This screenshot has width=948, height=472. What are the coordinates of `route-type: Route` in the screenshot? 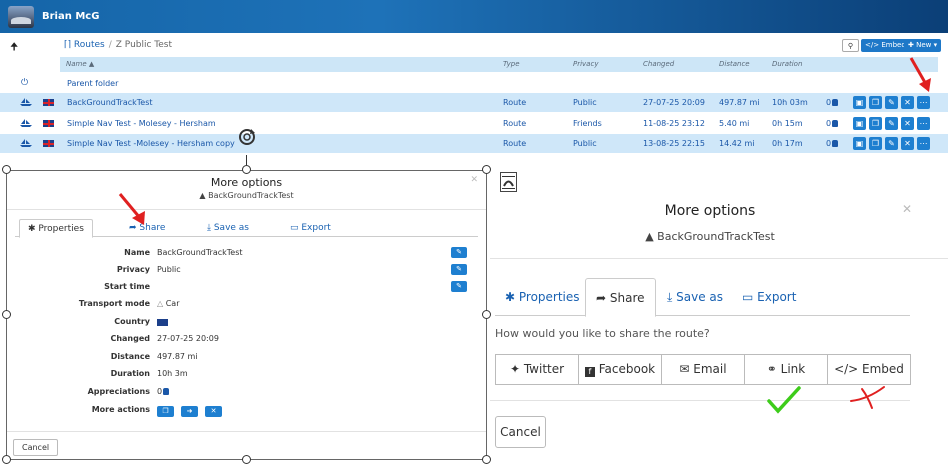 It's located at (515, 143).